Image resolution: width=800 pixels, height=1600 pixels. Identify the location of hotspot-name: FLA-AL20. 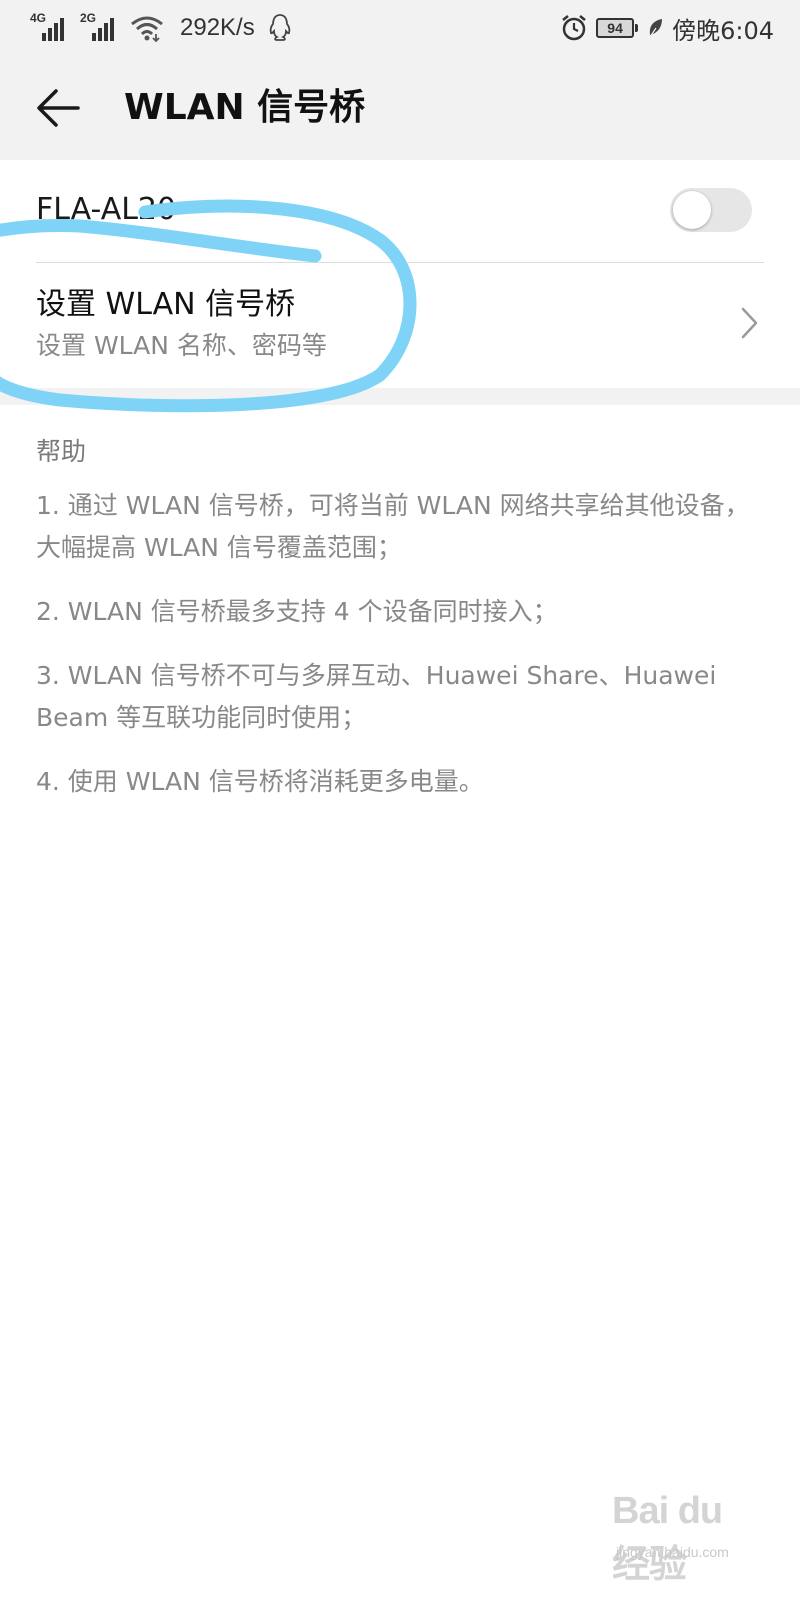
(106, 209).